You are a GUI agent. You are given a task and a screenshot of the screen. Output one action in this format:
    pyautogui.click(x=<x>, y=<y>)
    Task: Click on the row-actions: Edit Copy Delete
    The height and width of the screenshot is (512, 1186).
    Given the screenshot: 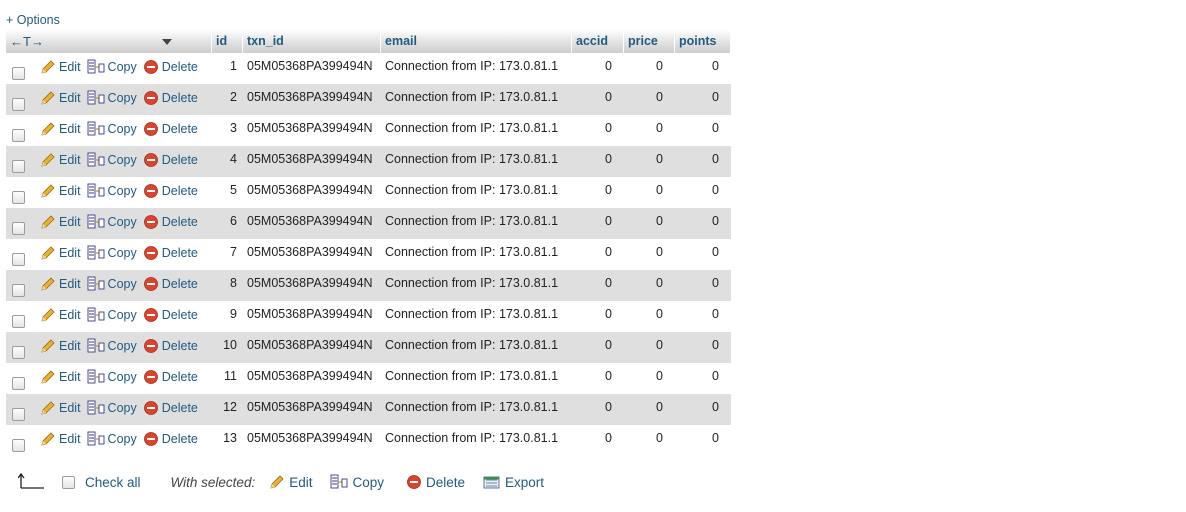 What is the action you would take?
    pyautogui.click(x=109, y=130)
    